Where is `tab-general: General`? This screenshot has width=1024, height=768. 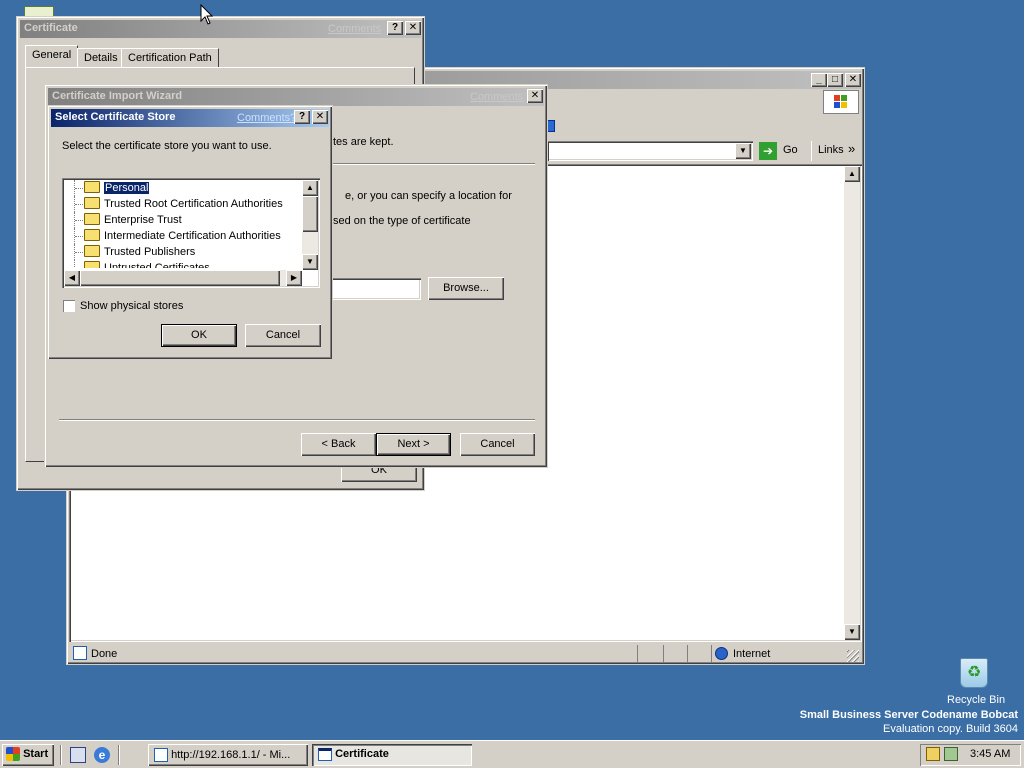 tab-general: General is located at coordinates (52, 56).